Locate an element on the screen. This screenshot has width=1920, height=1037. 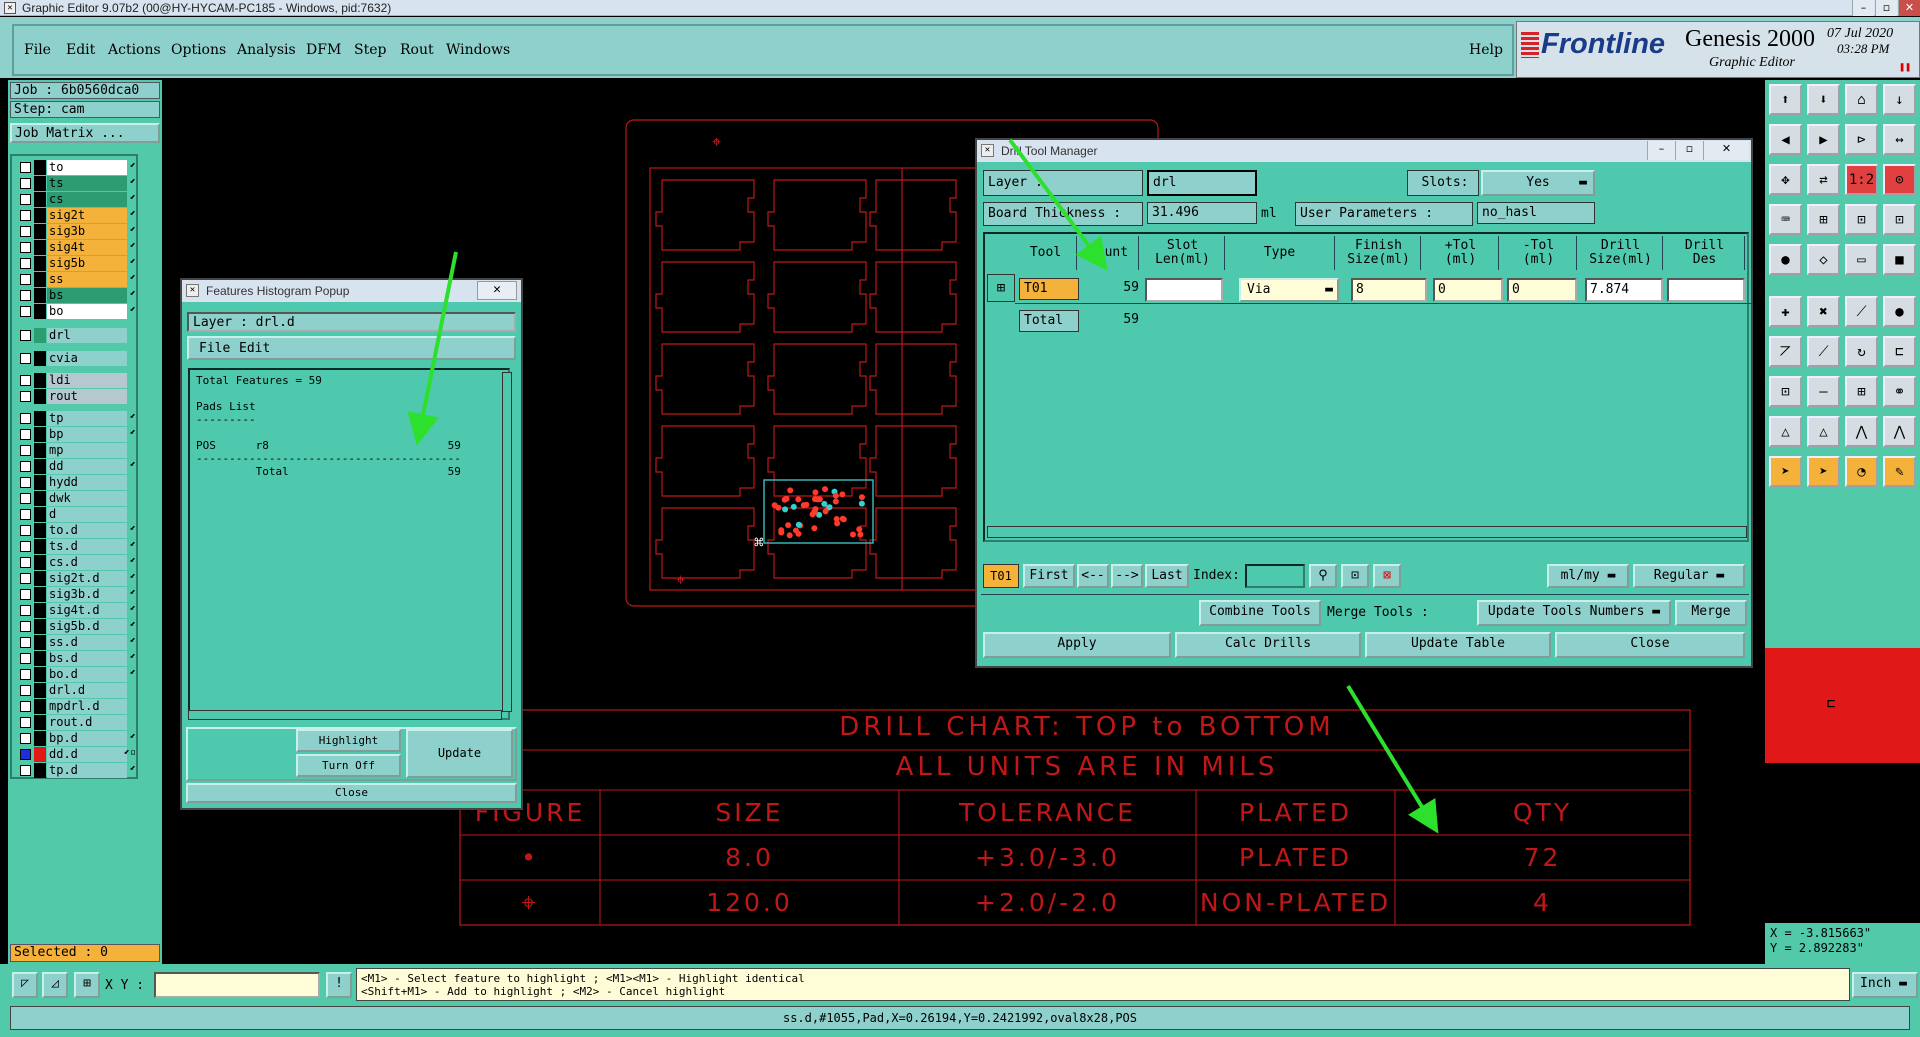
update-button: Update is located at coordinates (459, 753).